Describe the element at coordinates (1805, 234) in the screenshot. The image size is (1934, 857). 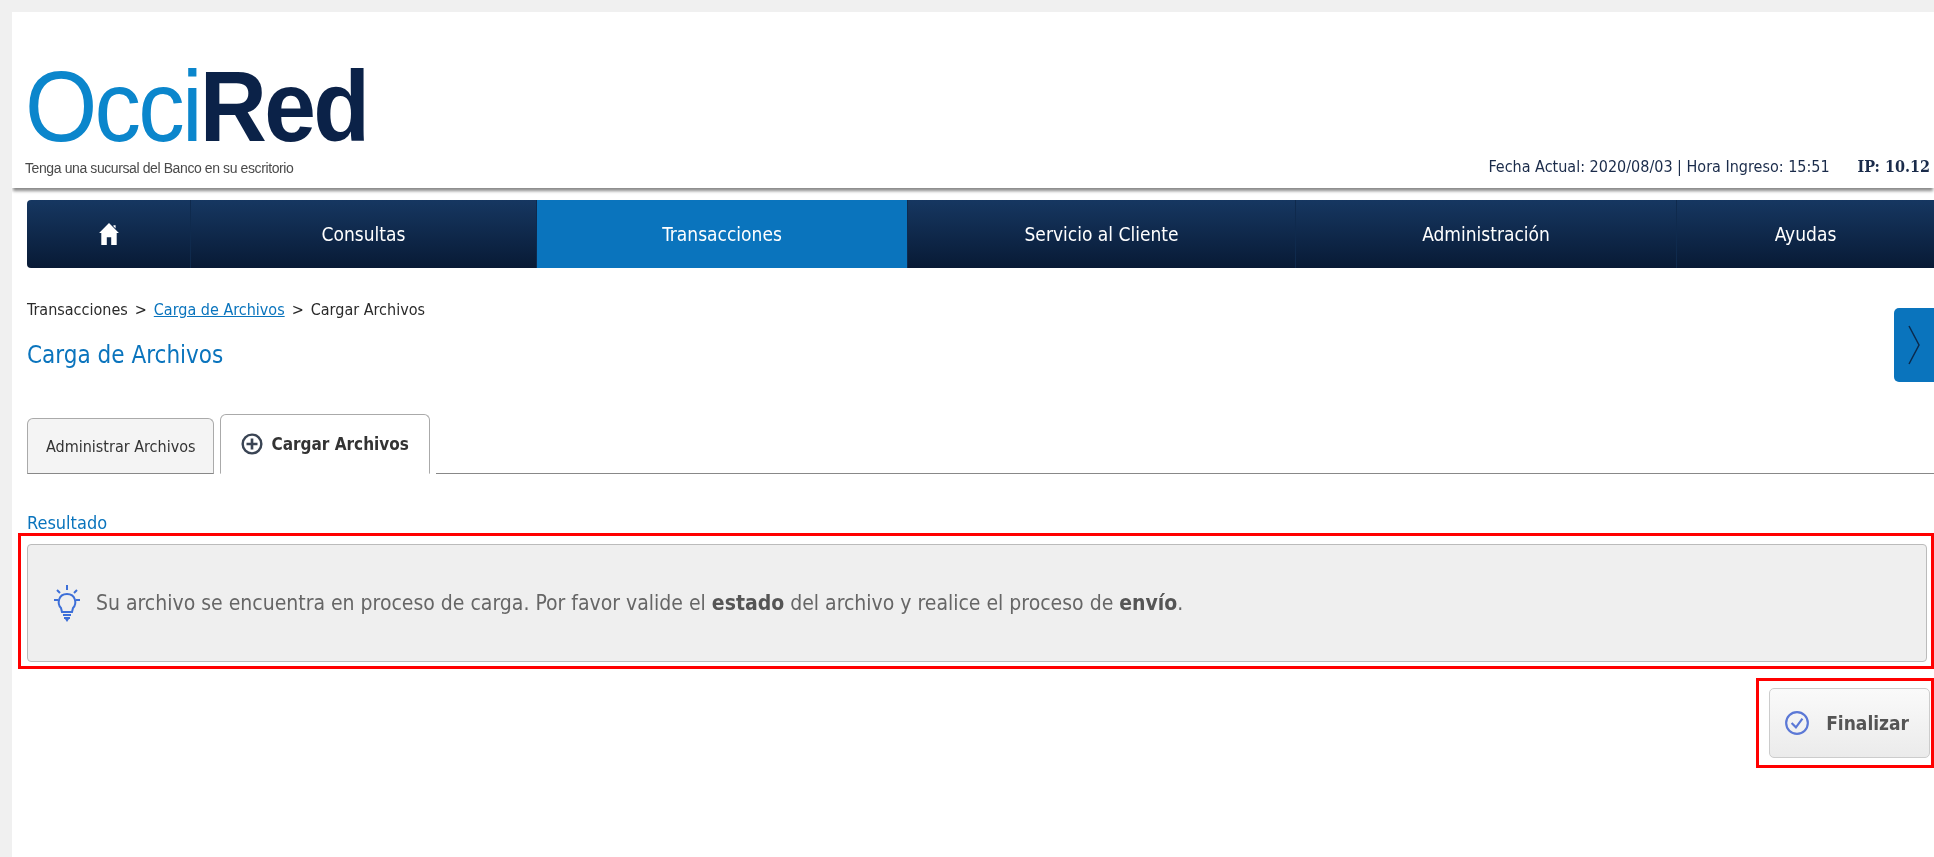
I see `nav-item: Ayudas` at that location.